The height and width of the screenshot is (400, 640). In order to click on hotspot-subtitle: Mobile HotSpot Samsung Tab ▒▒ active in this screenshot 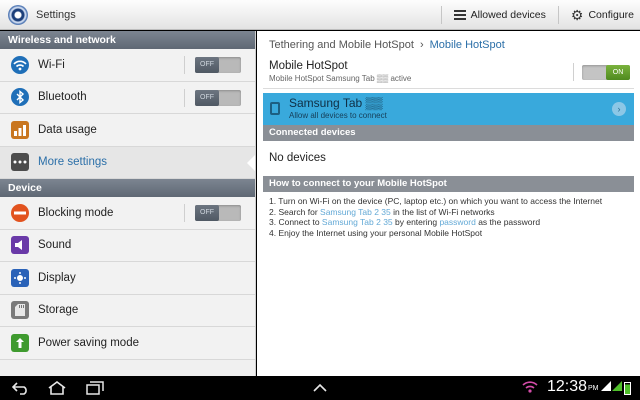, I will do `click(340, 78)`.